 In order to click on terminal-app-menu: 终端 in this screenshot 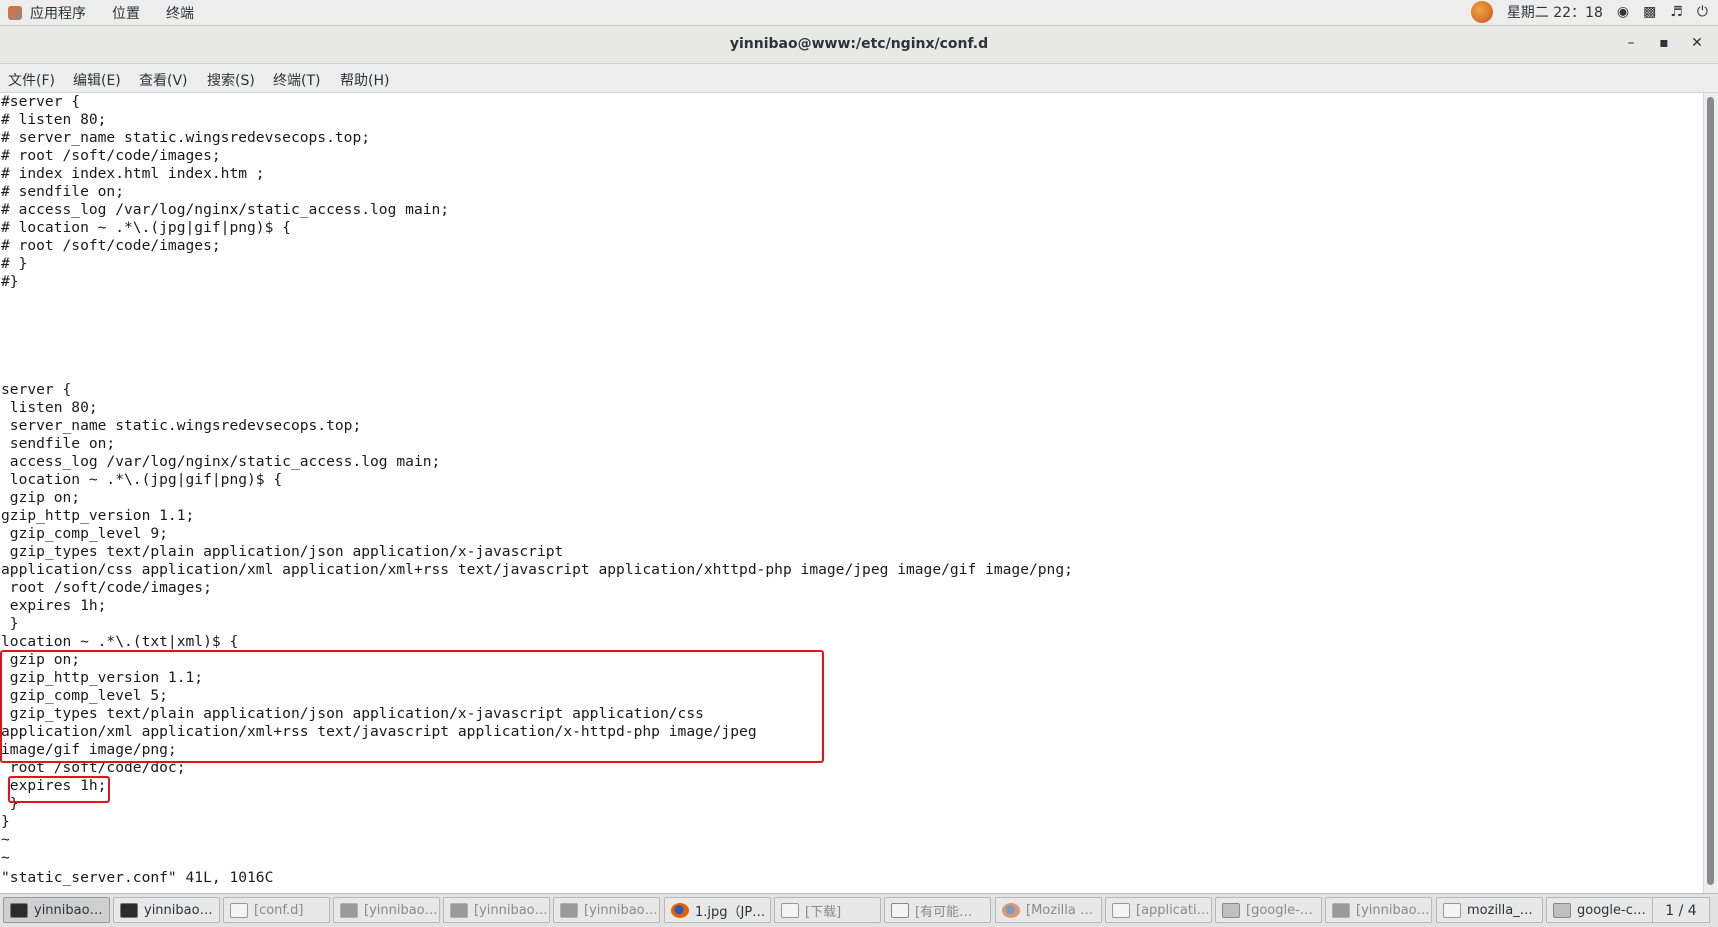, I will do `click(180, 13)`.